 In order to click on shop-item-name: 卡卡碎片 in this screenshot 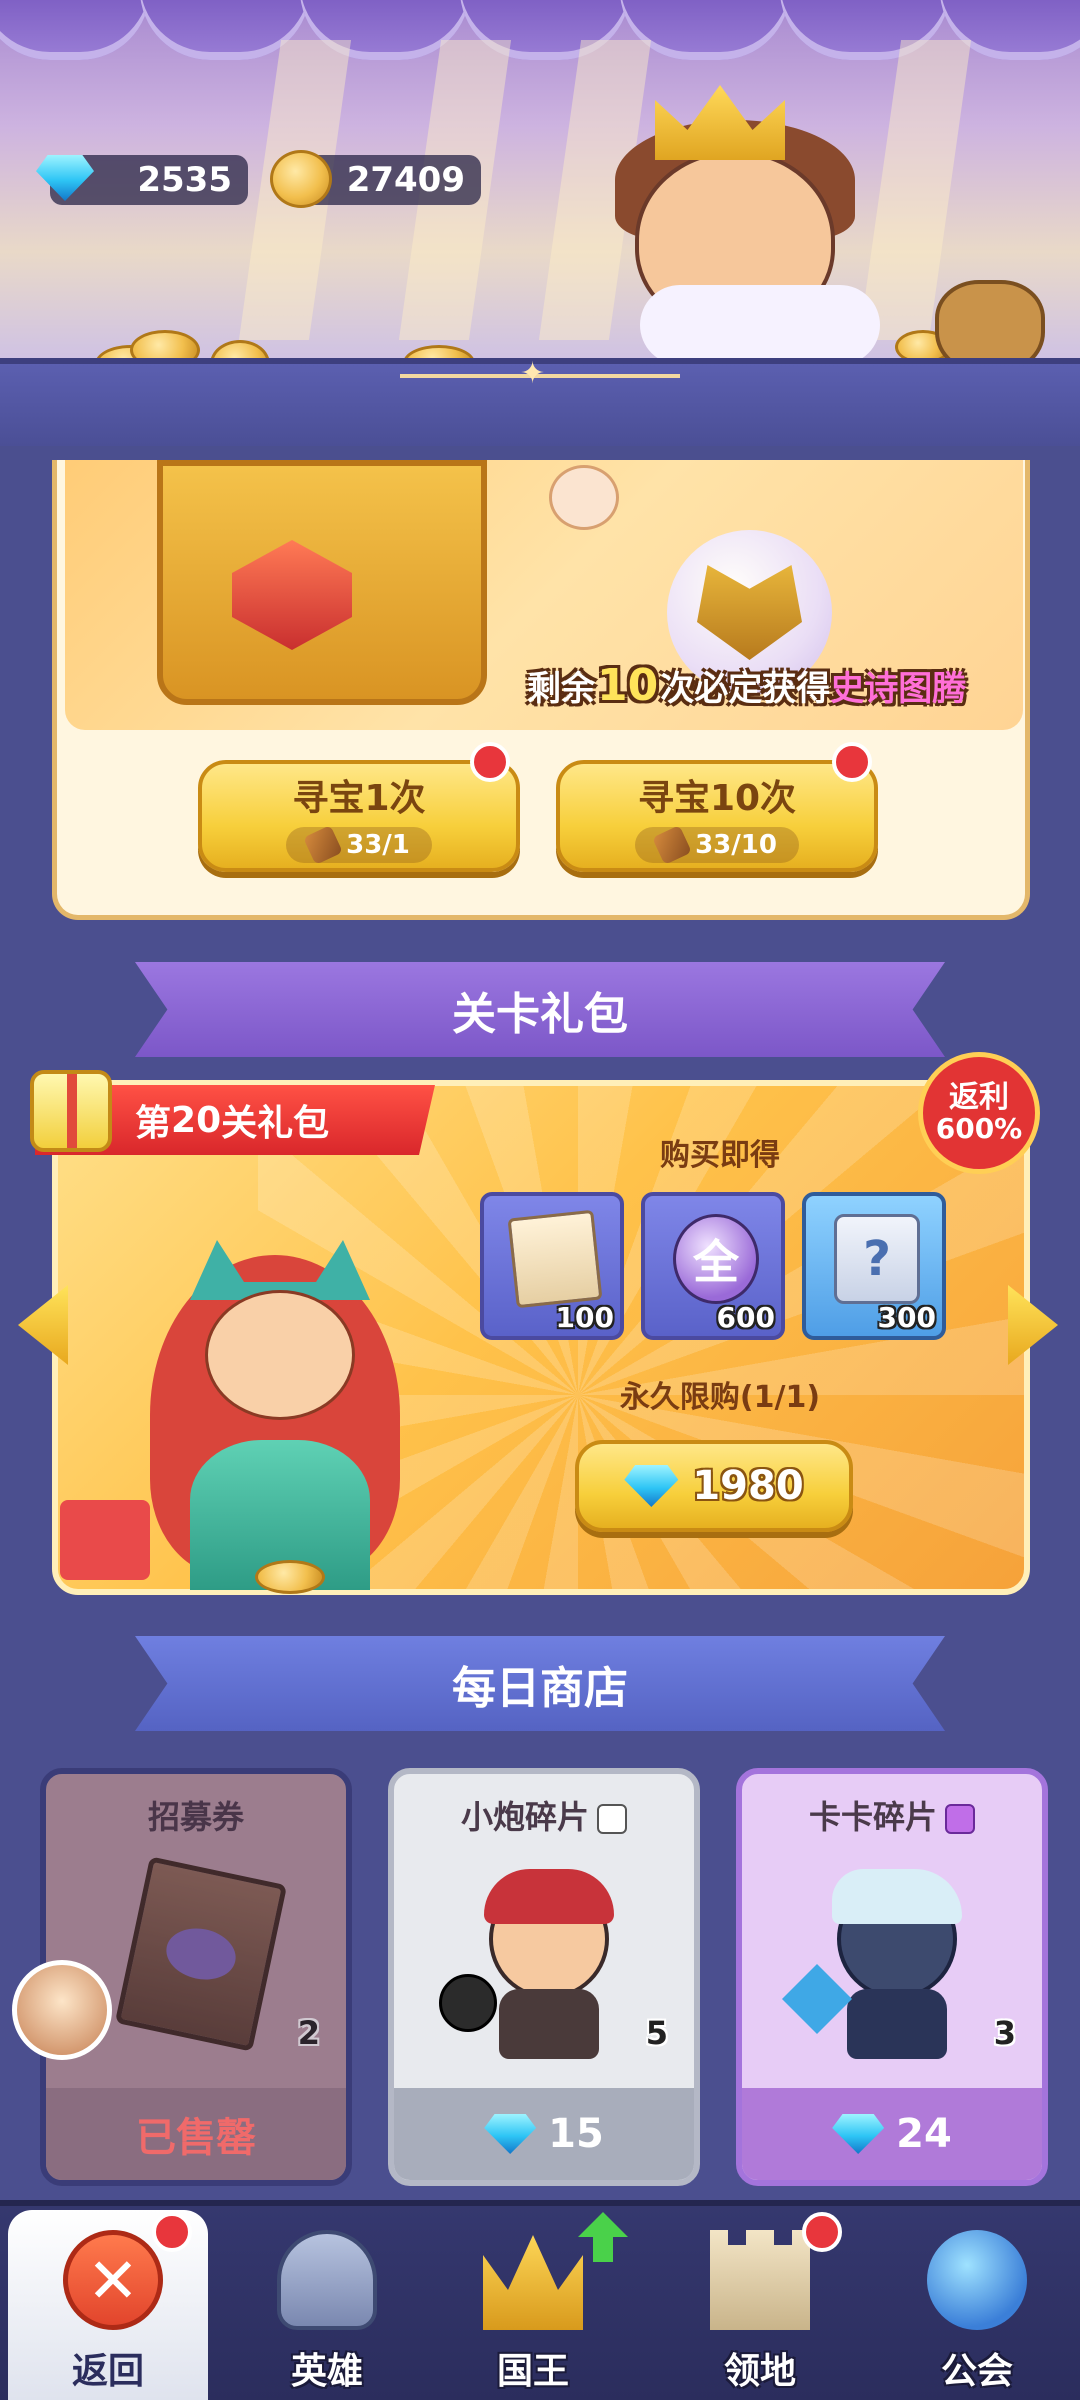, I will do `click(872, 1817)`.